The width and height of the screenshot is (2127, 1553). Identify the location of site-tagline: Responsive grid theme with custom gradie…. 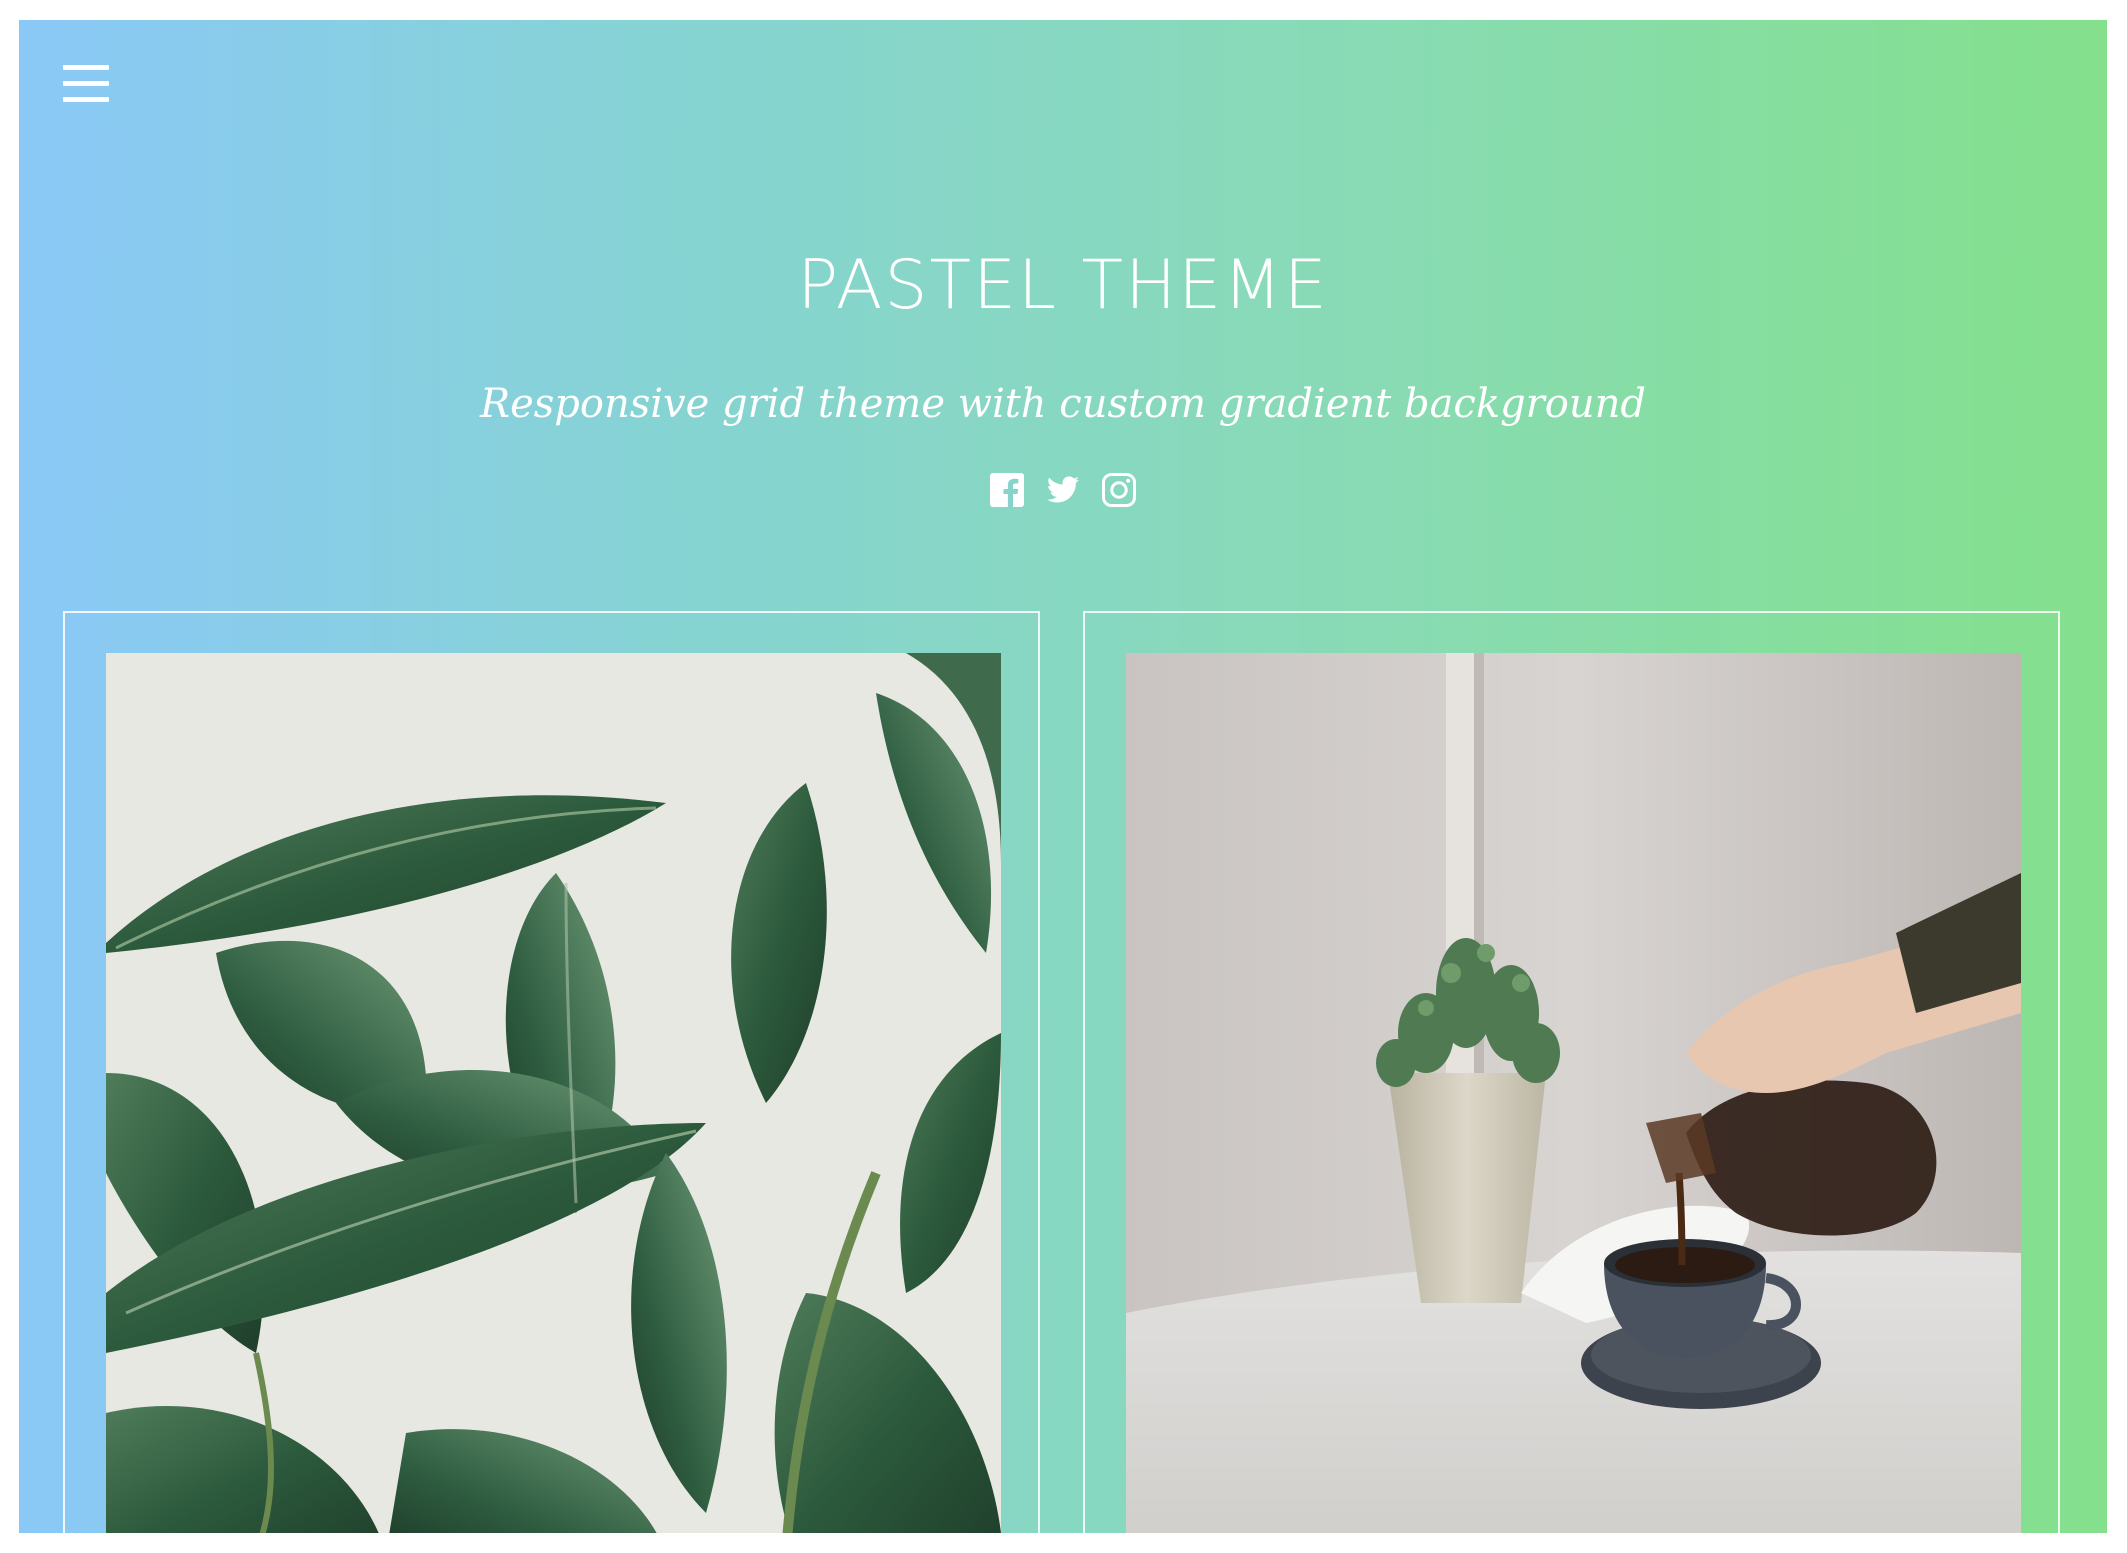
(1063, 404).